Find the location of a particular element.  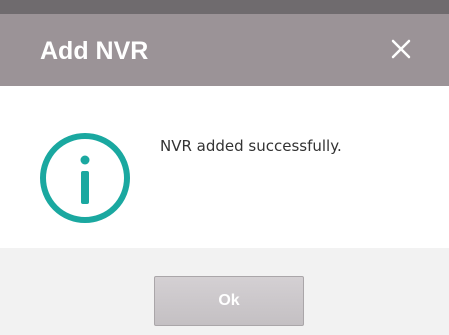

close-icon is located at coordinates (401, 49).